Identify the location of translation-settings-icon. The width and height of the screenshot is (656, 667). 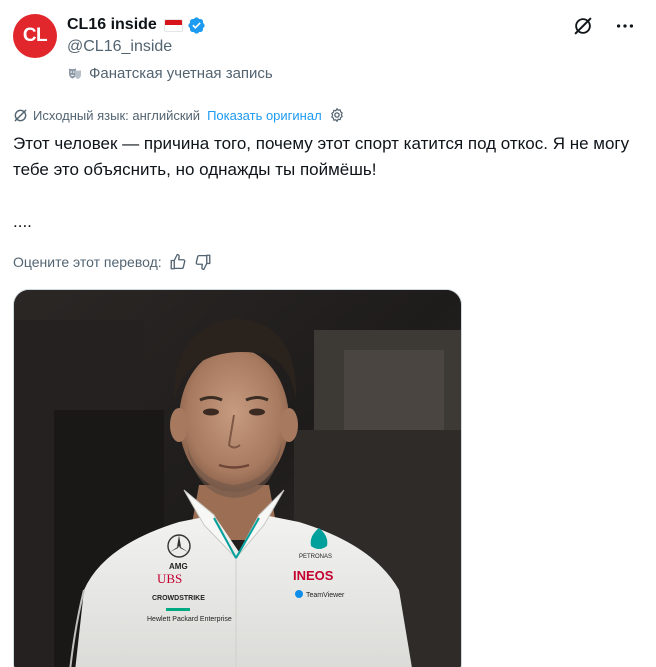
(337, 115).